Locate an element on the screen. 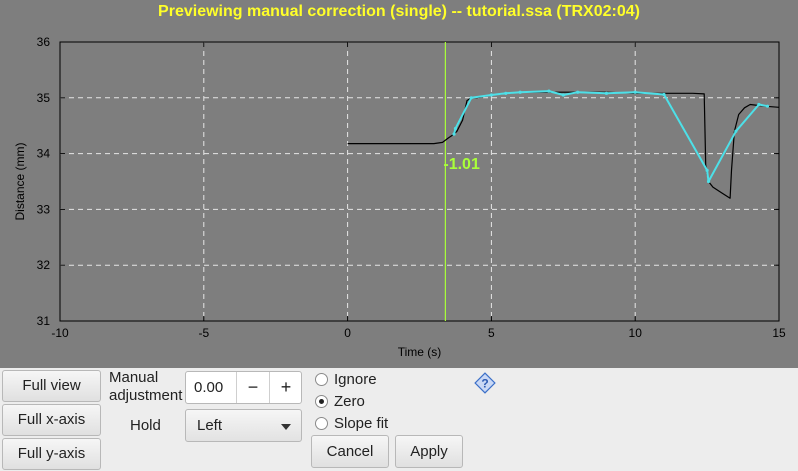  y-tick-label: 31 is located at coordinates (44, 321).